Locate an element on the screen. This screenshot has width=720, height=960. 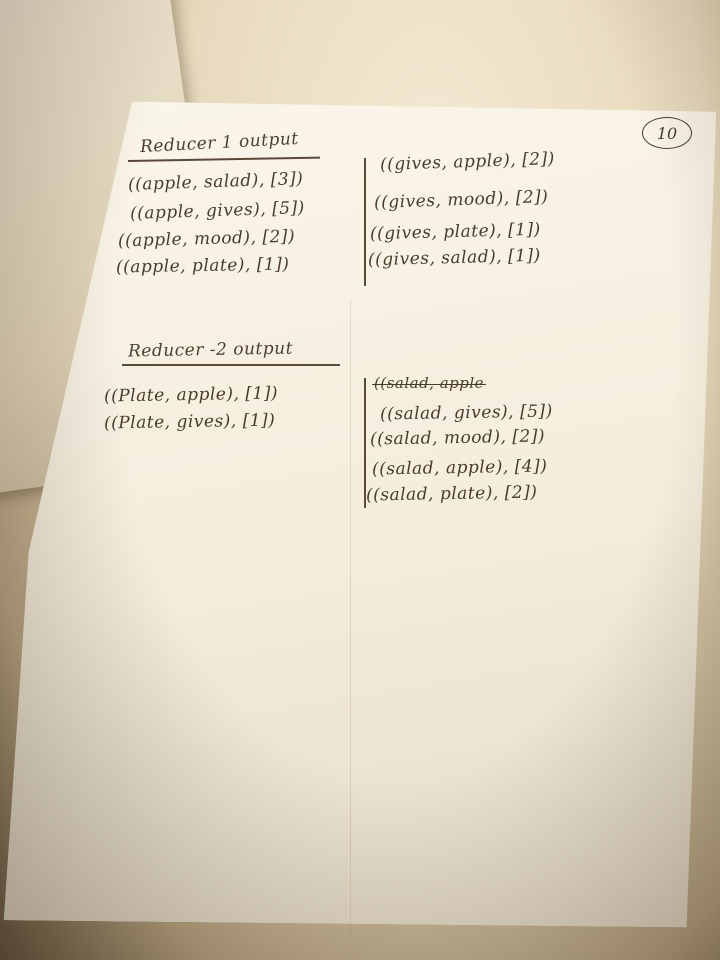
salad-line-4: ((salad, plate), [2]) is located at coordinates (451, 494).